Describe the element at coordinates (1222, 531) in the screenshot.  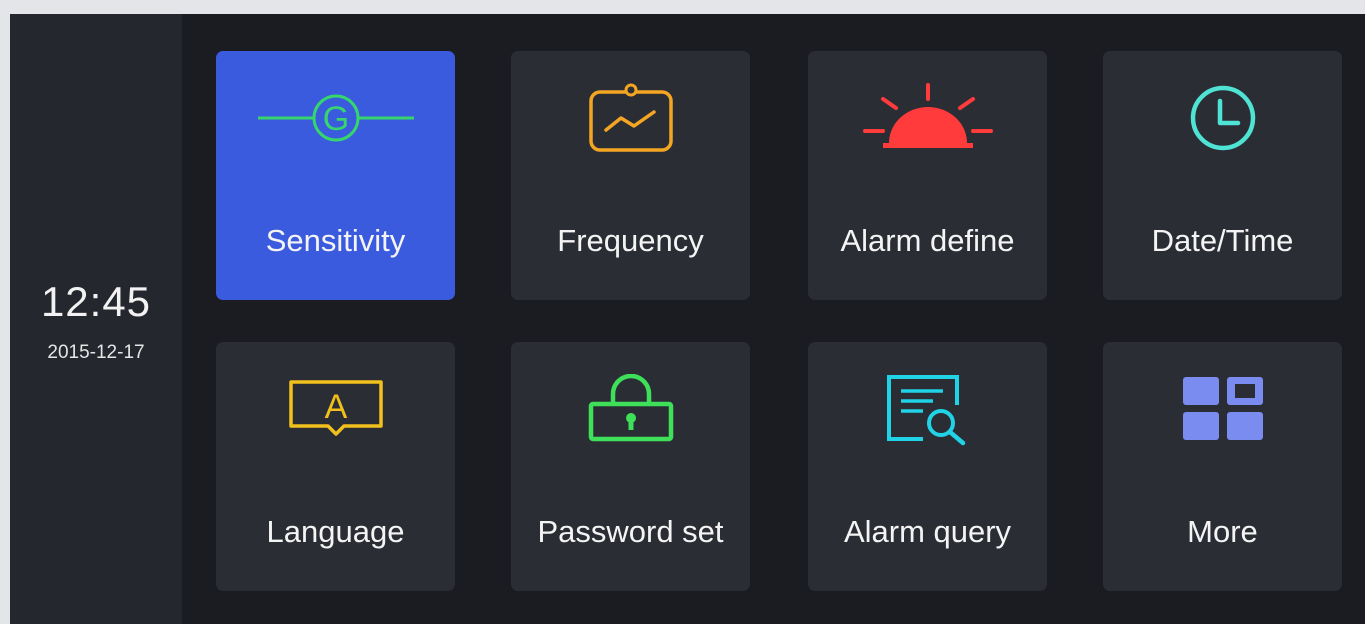
I see `more-label: More` at that location.